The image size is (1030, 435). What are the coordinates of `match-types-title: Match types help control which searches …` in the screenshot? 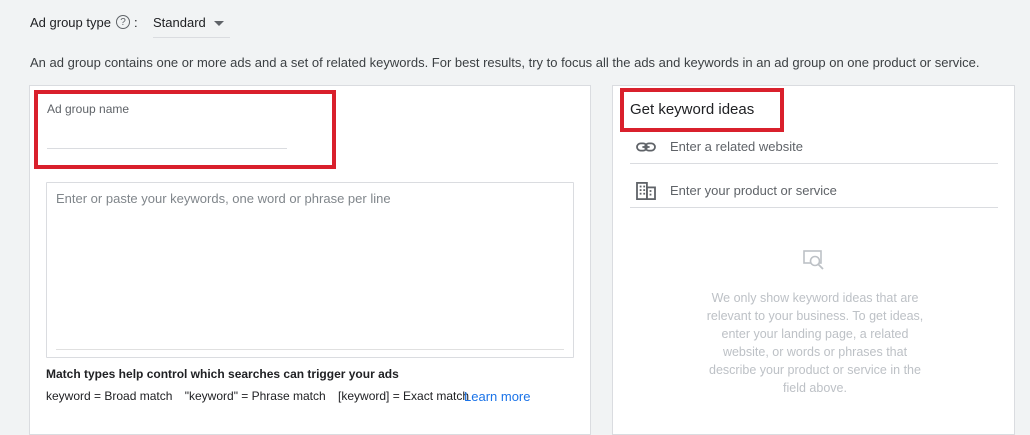 It's located at (222, 374).